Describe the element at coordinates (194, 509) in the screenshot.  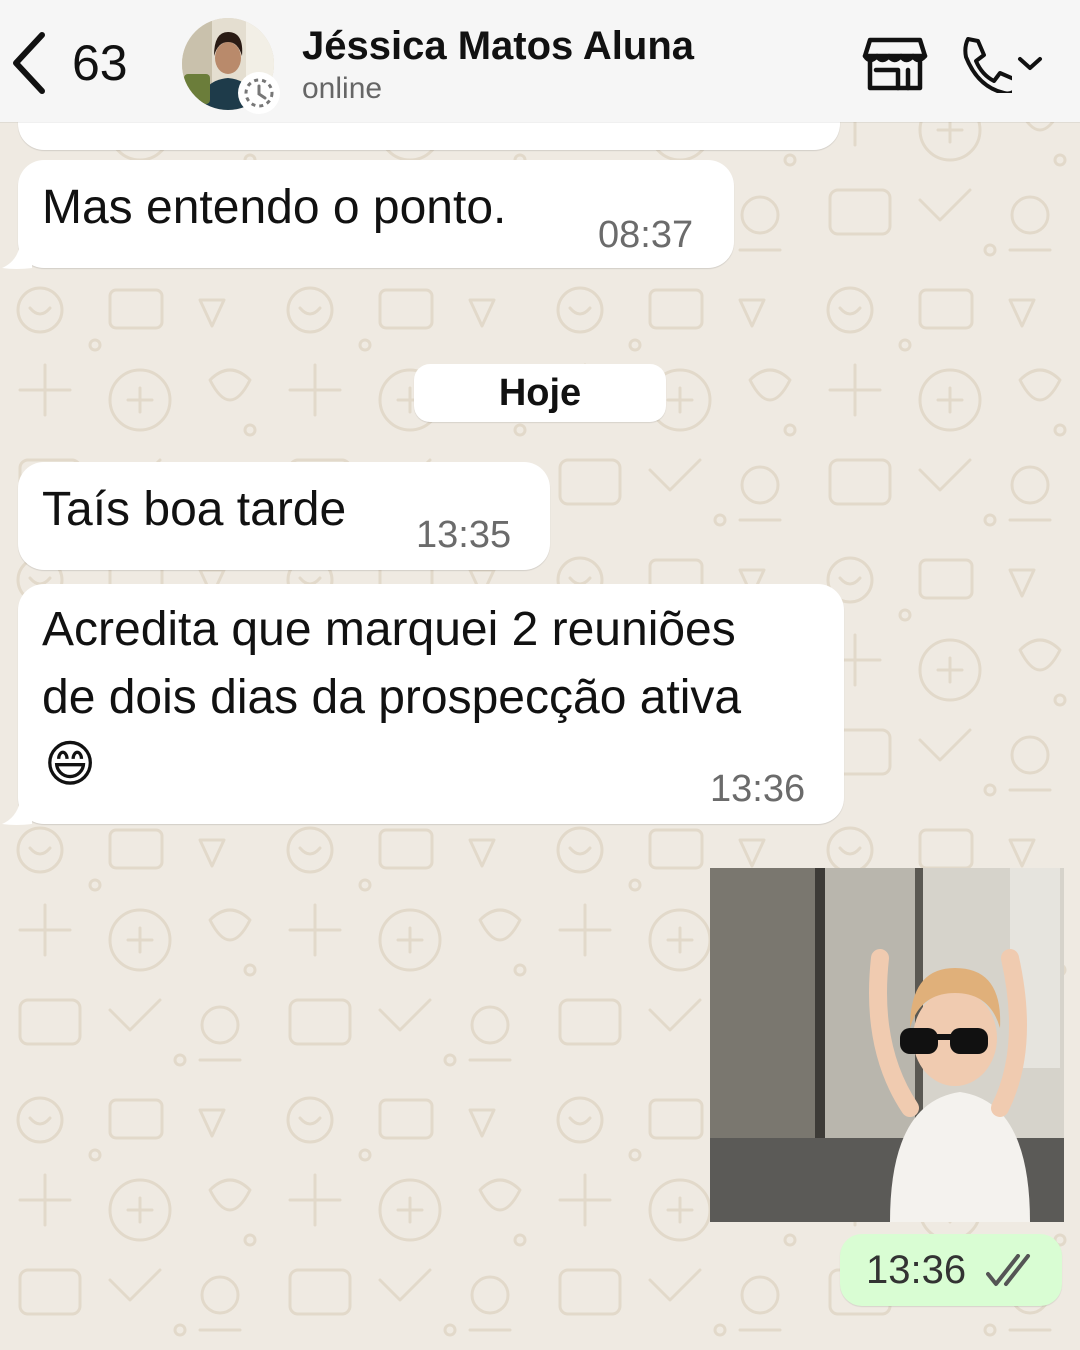
I see `message-text: Taís boa tarde` at that location.